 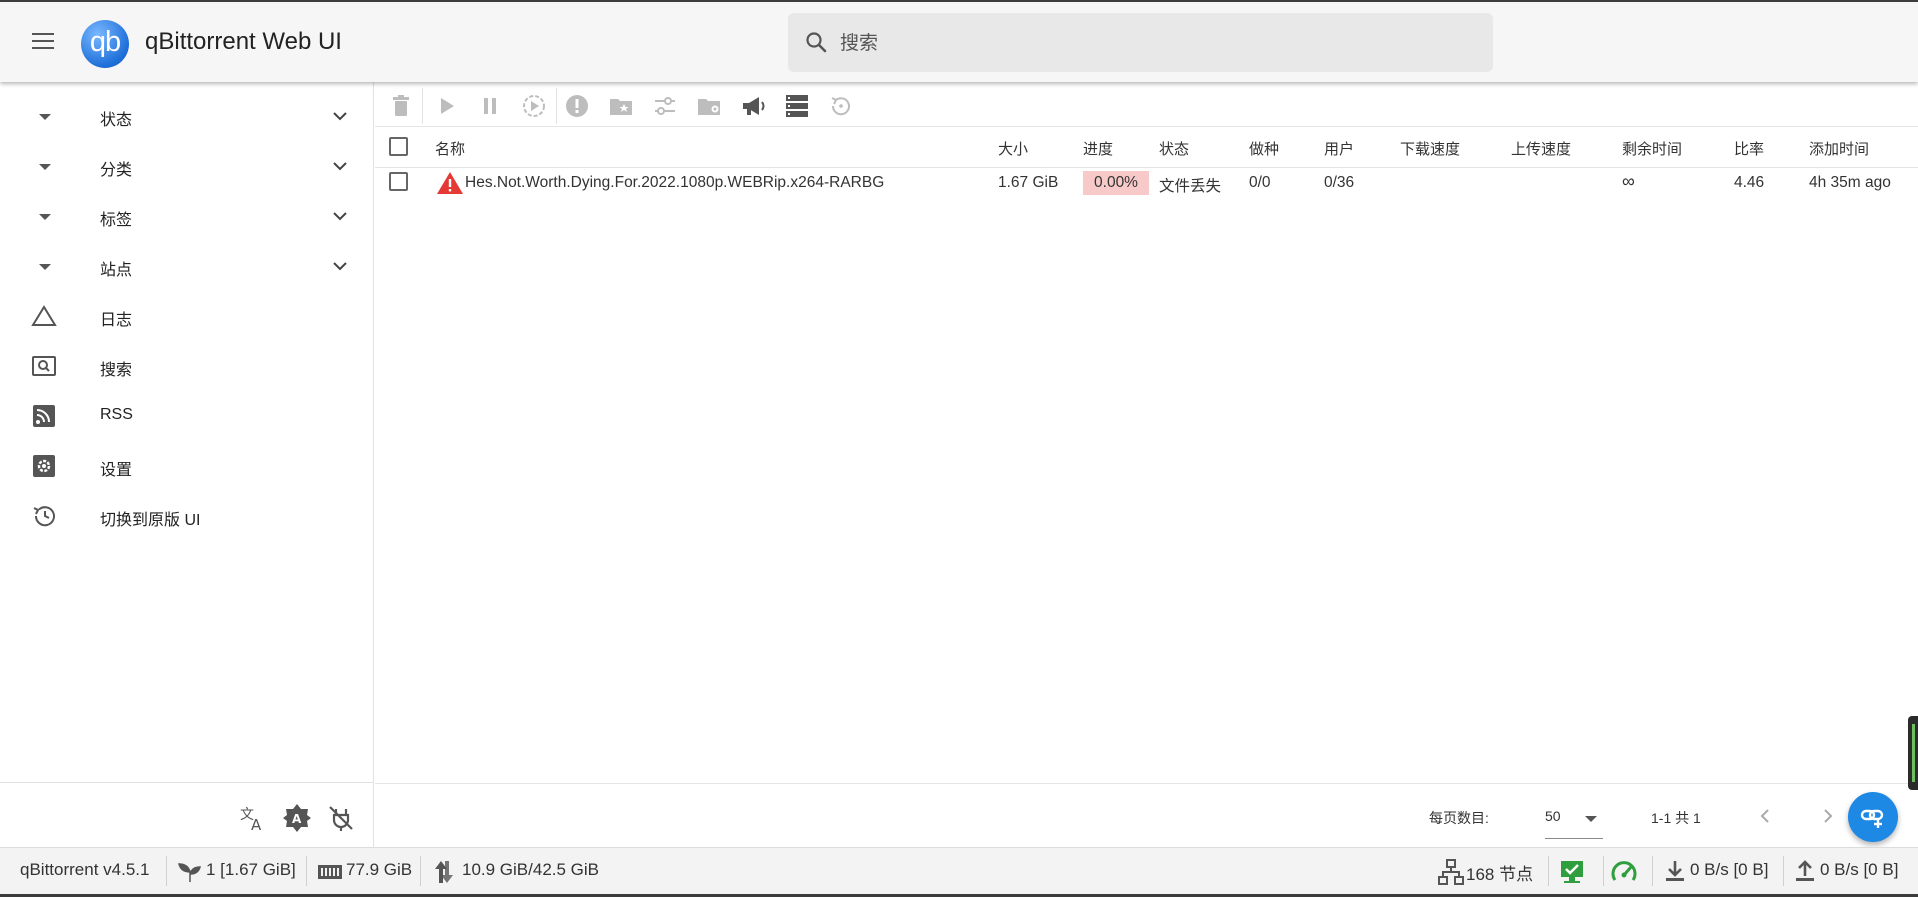 I want to click on history-icon, so click(x=44, y=516).